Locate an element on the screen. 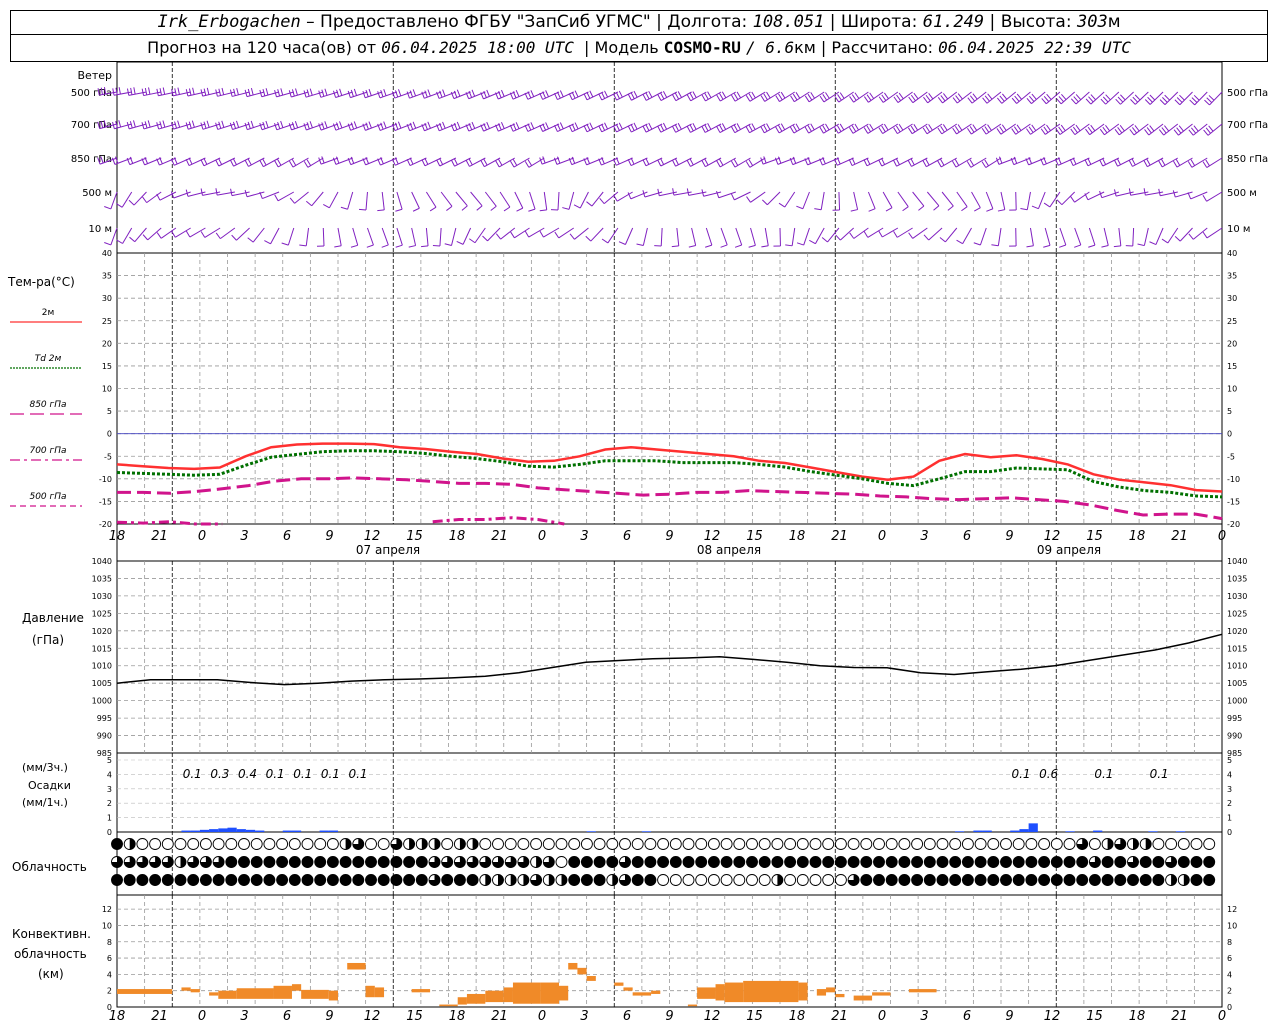 This screenshot has height=1024, width=1280. precip-bar is located at coordinates (296, 831).